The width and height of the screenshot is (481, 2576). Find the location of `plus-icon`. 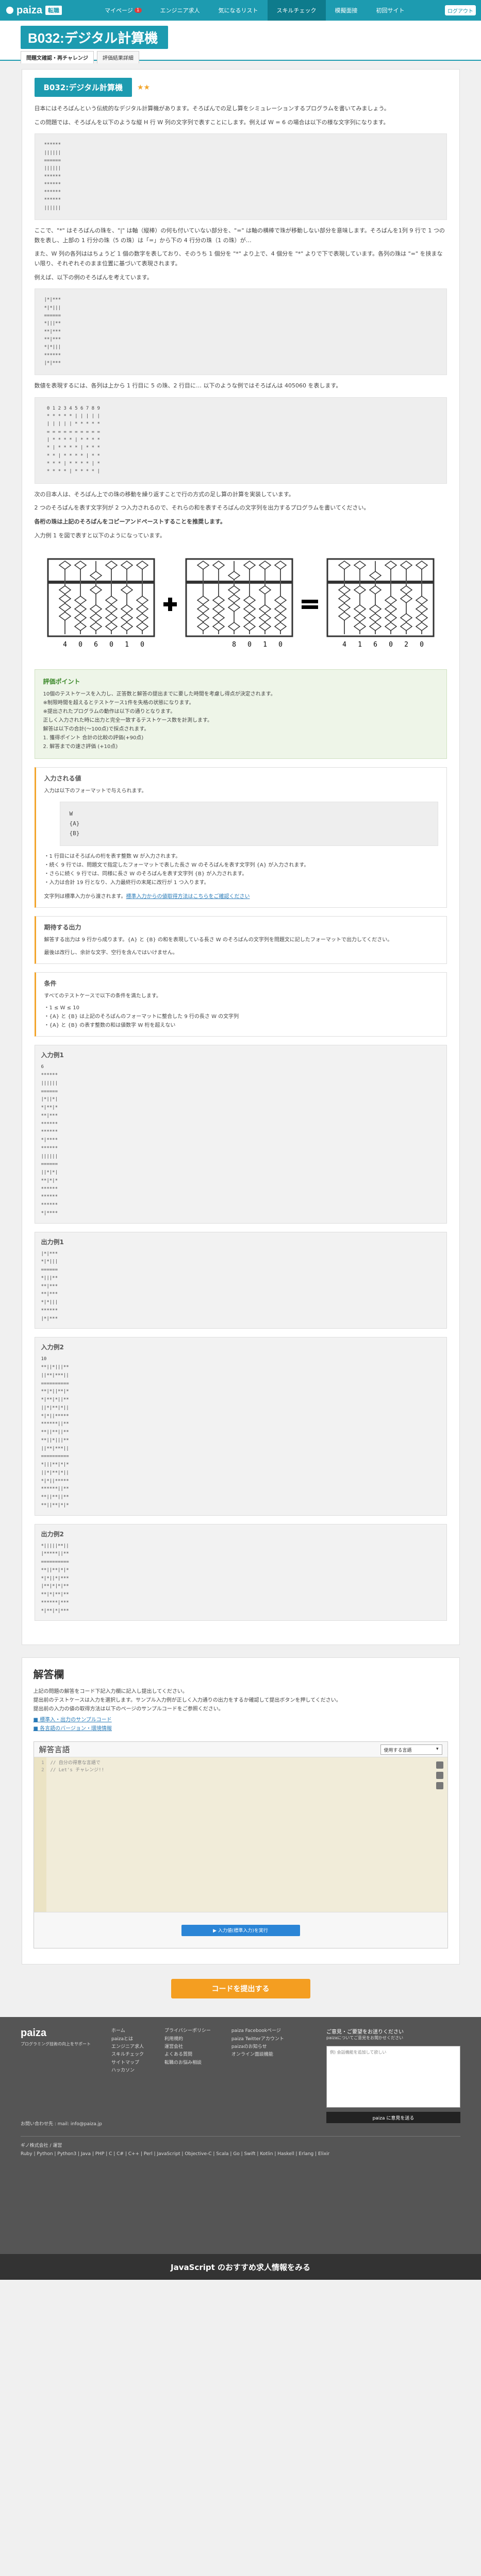

plus-icon is located at coordinates (170, 605).